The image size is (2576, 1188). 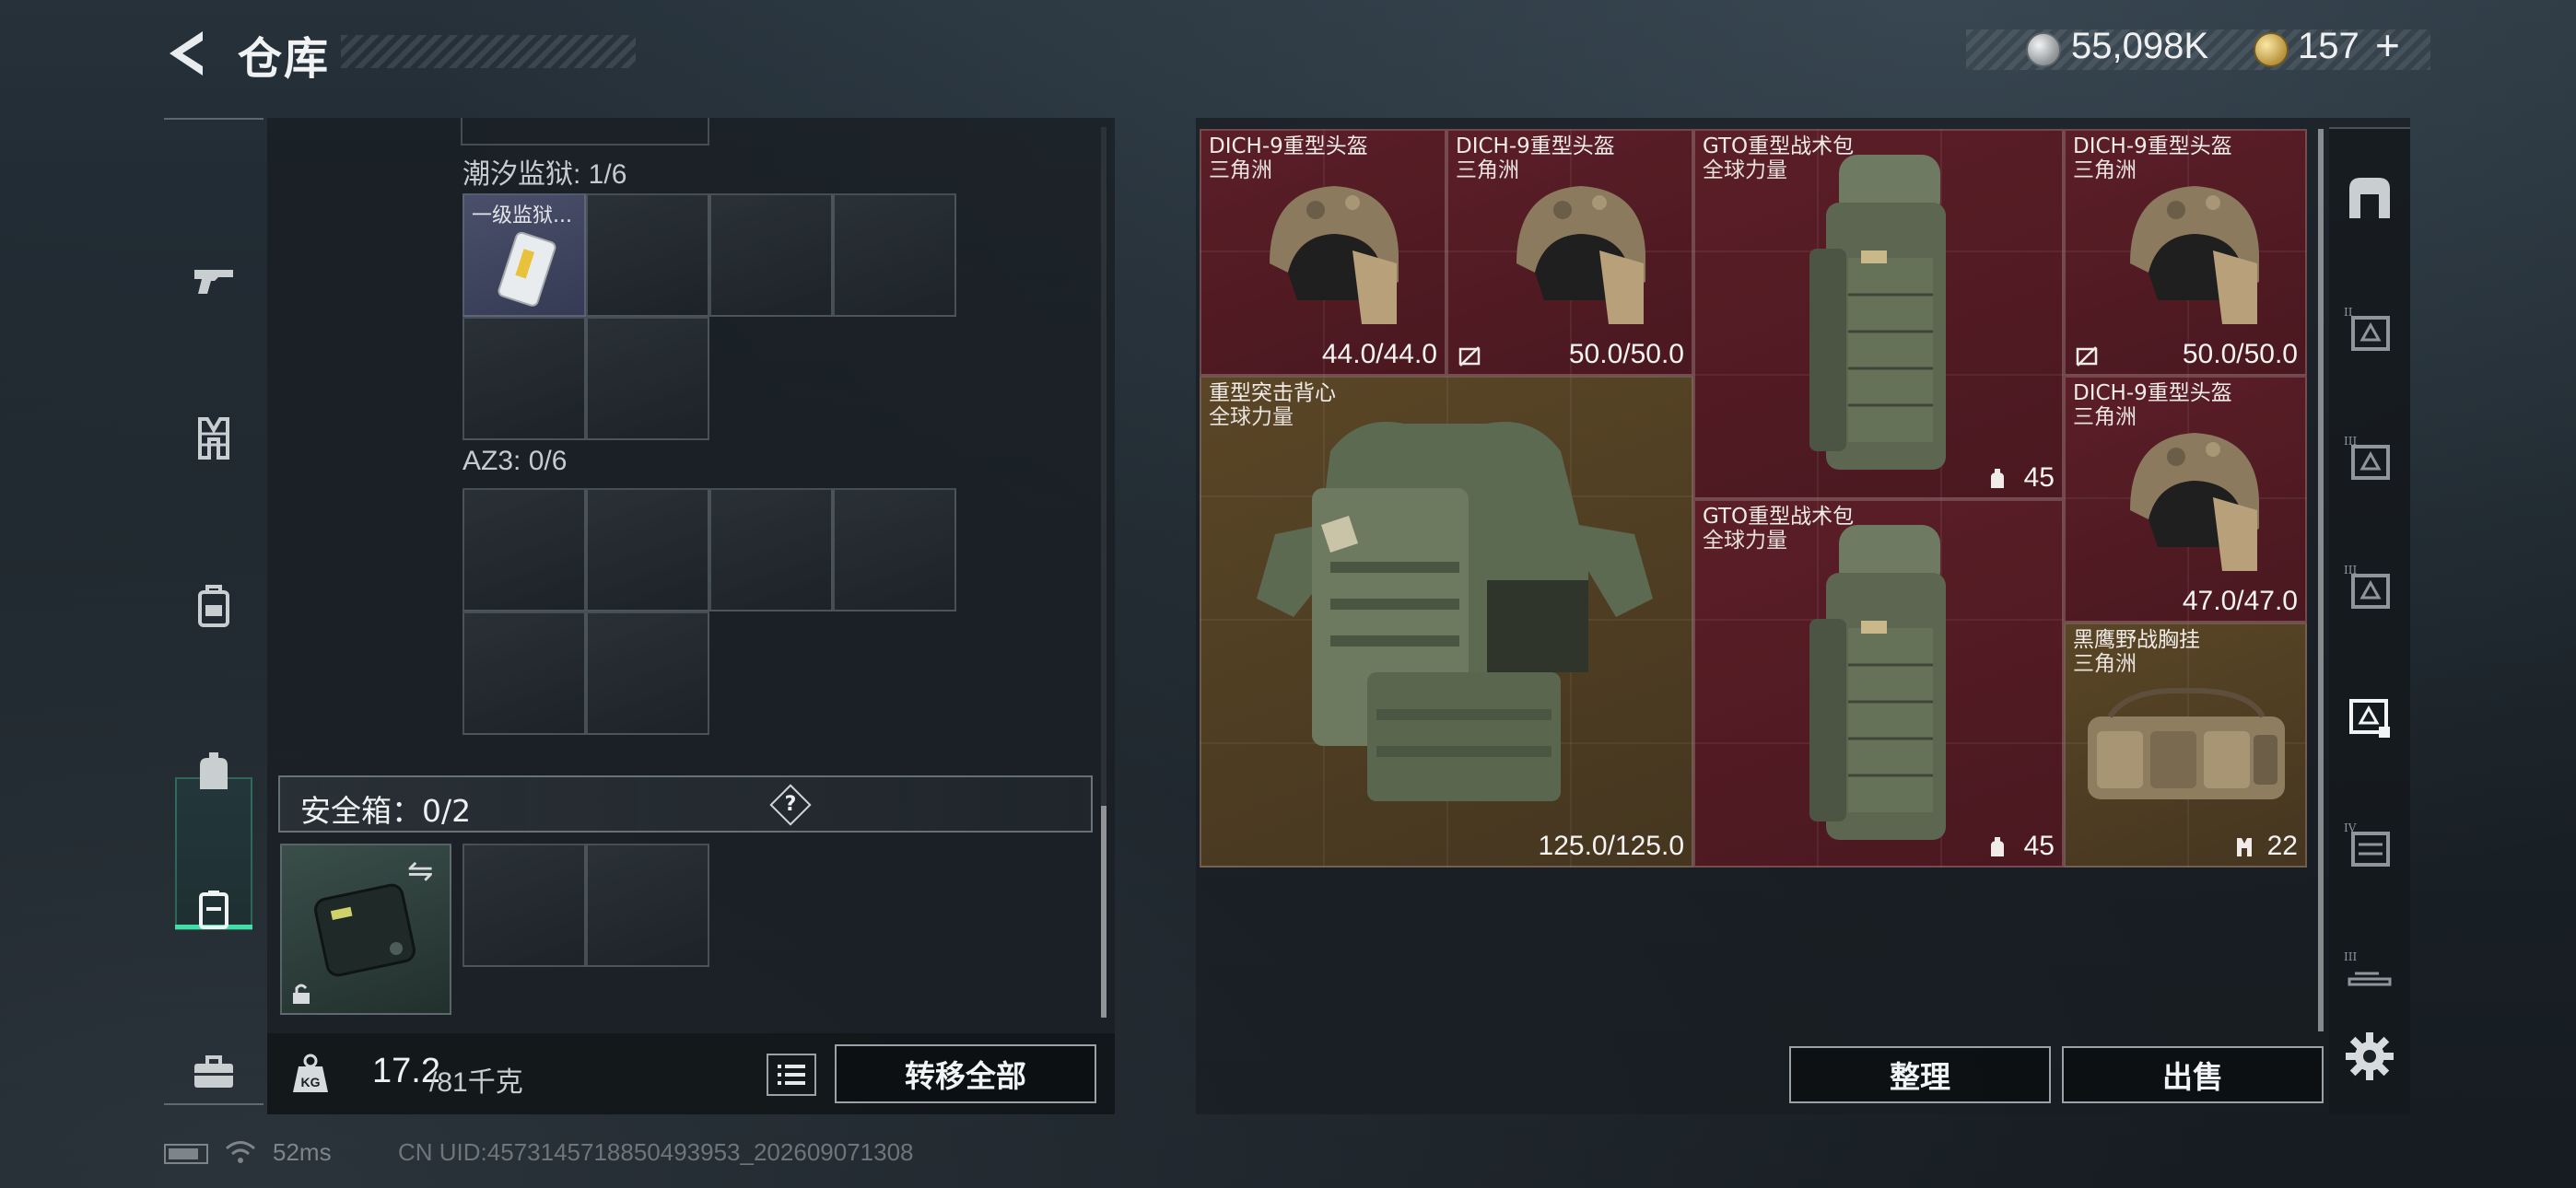 What do you see at coordinates (2369, 588) in the screenshot?
I see `stash-tab-4: III` at bounding box center [2369, 588].